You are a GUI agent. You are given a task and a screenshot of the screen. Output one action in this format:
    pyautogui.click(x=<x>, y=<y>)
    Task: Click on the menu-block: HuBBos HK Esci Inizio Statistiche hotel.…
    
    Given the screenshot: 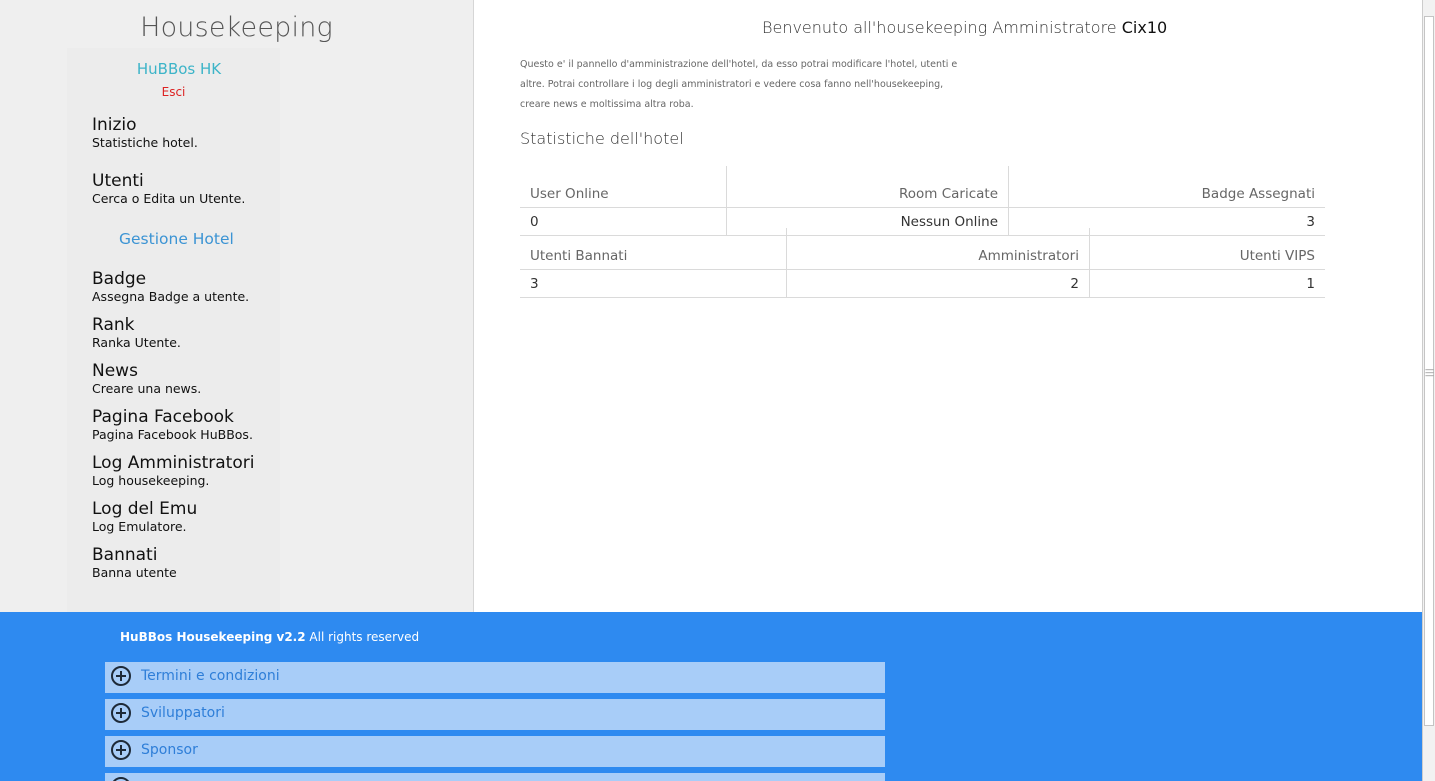 What is the action you would take?
    pyautogui.click(x=173, y=330)
    